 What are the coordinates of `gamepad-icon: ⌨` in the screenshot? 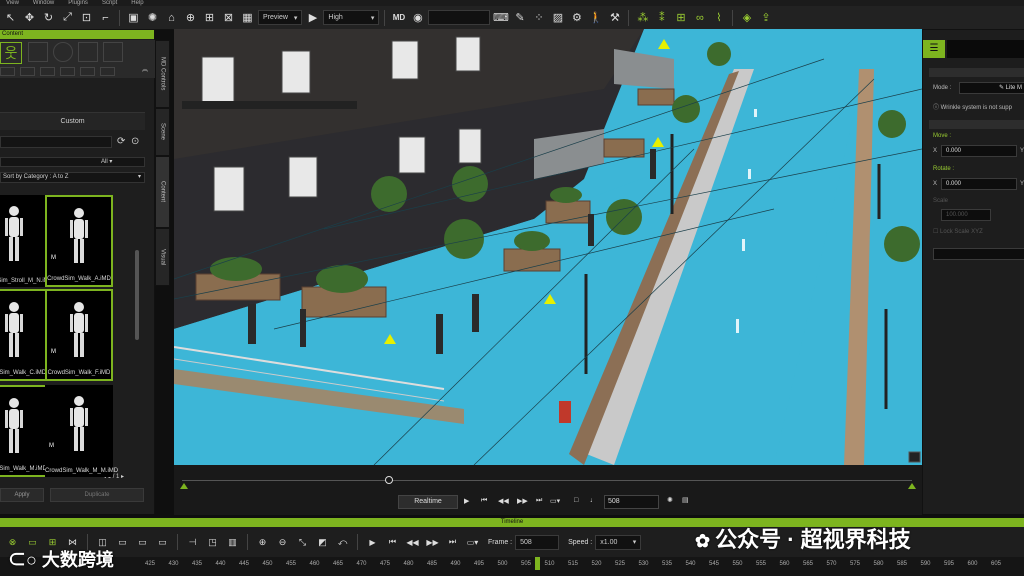 It's located at (500, 17).